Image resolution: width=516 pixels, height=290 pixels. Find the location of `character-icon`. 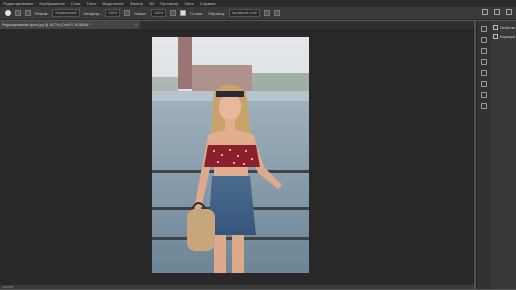

character-icon is located at coordinates (484, 84).